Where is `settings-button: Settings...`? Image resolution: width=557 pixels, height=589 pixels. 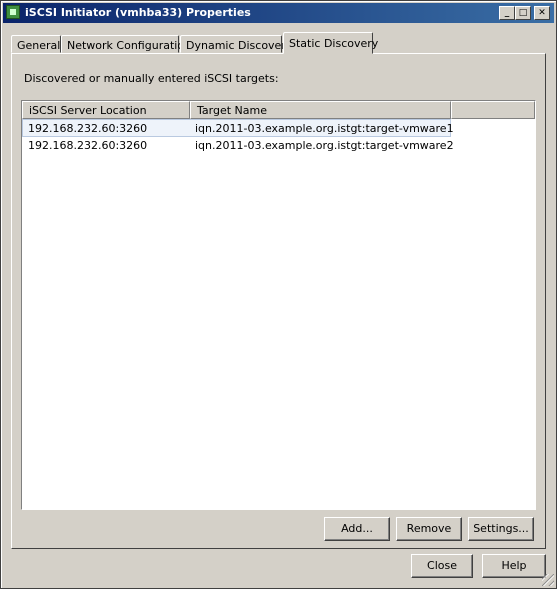
settings-button: Settings... is located at coordinates (501, 529).